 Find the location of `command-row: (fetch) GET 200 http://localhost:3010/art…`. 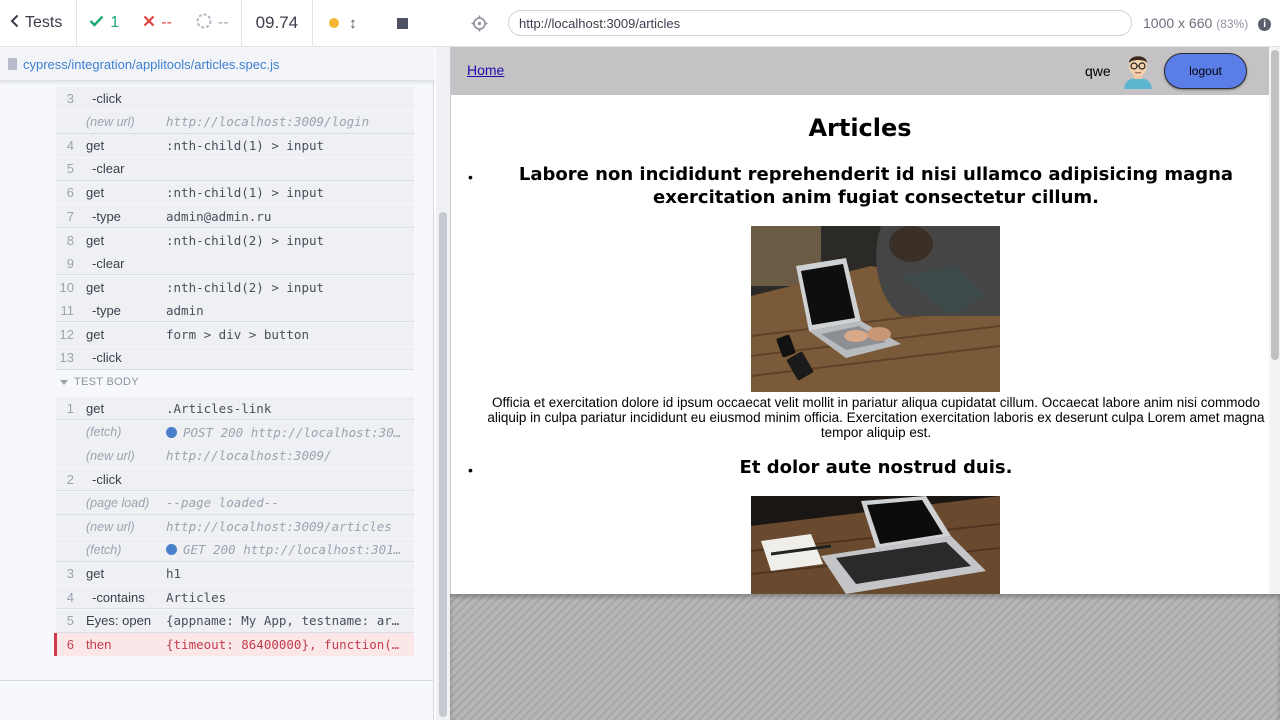

command-row: (fetch) GET 200 http://localhost:3010/art… is located at coordinates (235, 550).